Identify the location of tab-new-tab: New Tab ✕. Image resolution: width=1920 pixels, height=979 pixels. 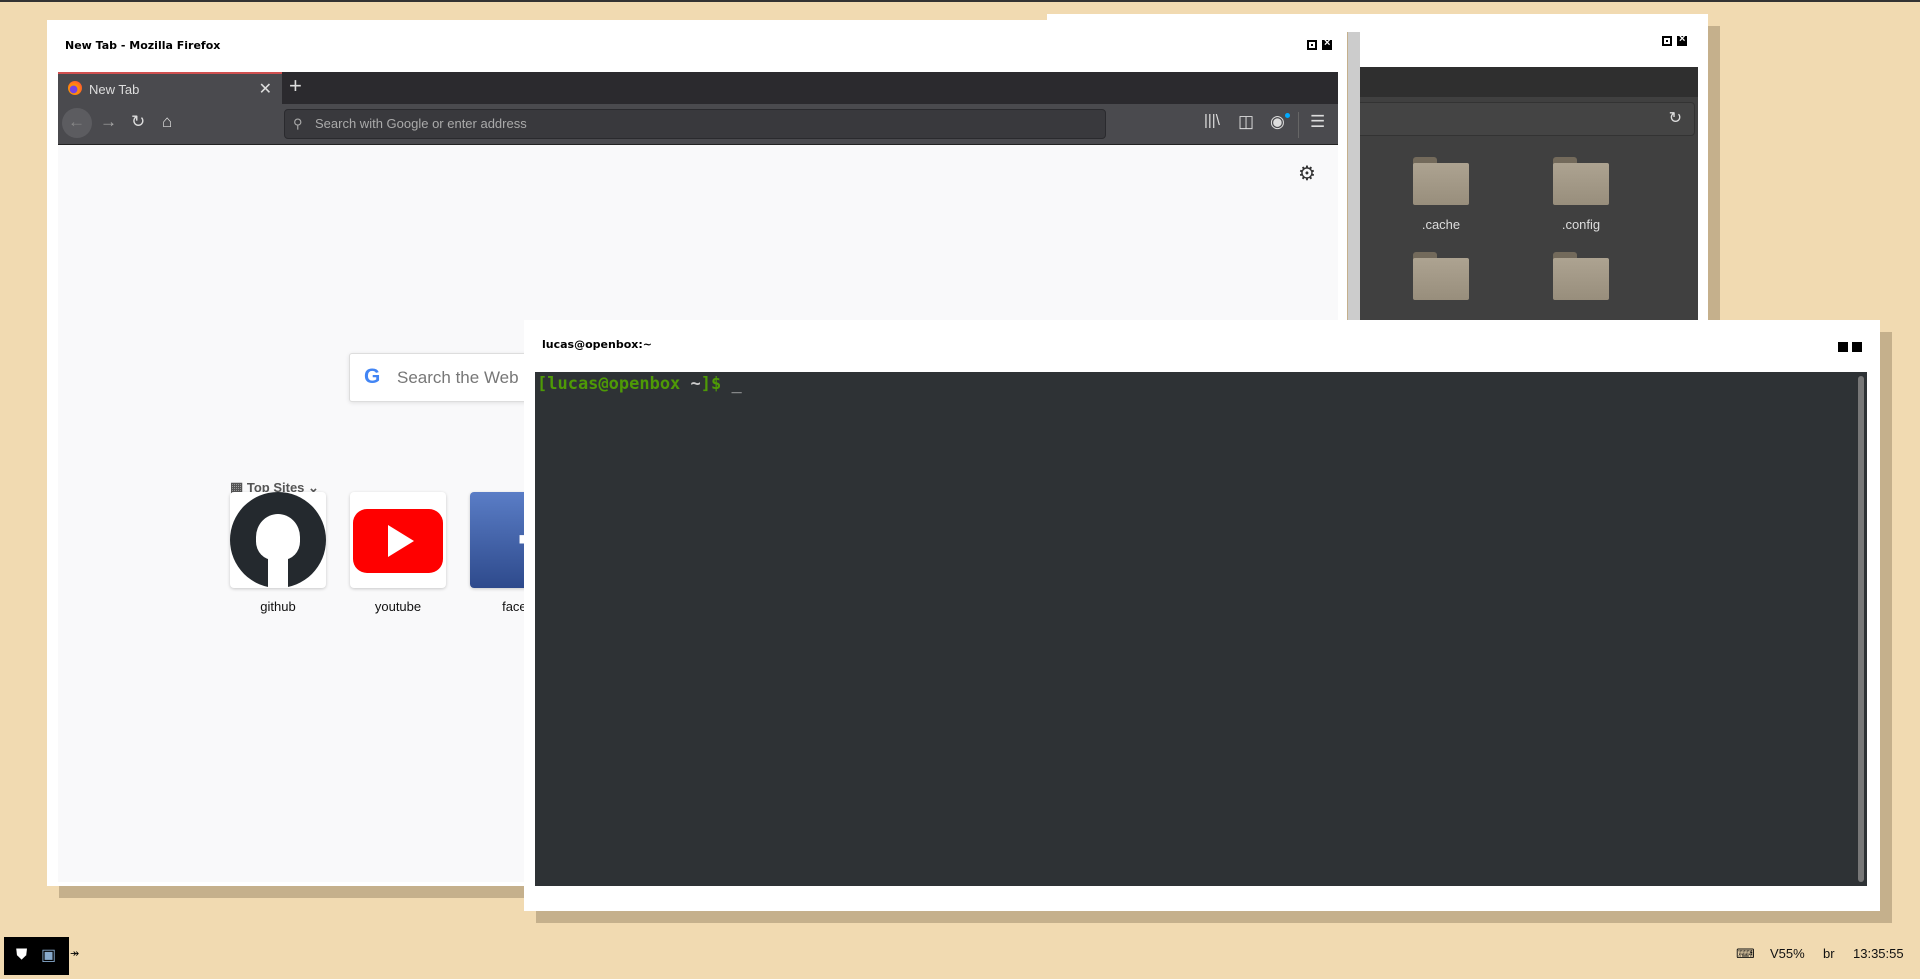
(170, 88).